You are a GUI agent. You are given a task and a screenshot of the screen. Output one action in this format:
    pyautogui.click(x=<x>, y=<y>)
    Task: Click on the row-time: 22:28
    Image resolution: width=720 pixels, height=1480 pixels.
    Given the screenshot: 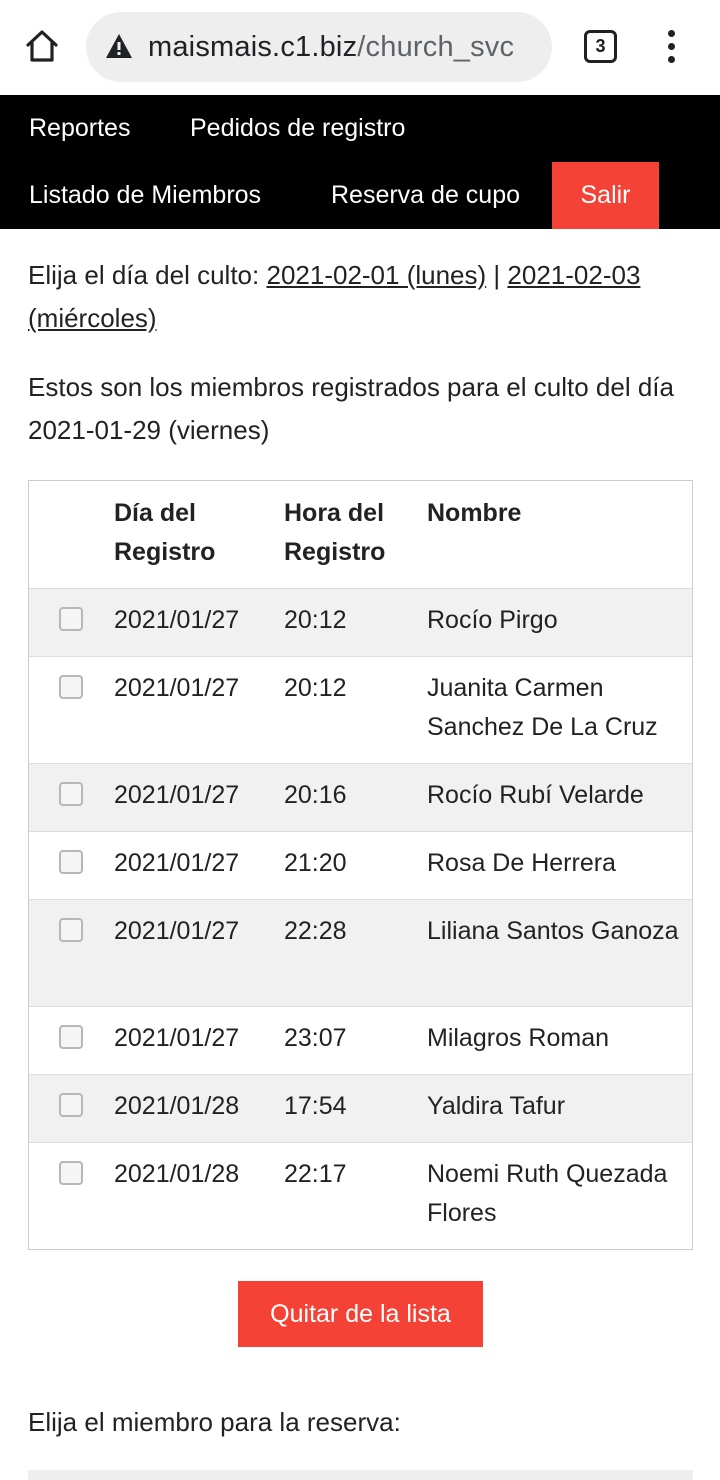 What is the action you would take?
    pyautogui.click(x=315, y=930)
    